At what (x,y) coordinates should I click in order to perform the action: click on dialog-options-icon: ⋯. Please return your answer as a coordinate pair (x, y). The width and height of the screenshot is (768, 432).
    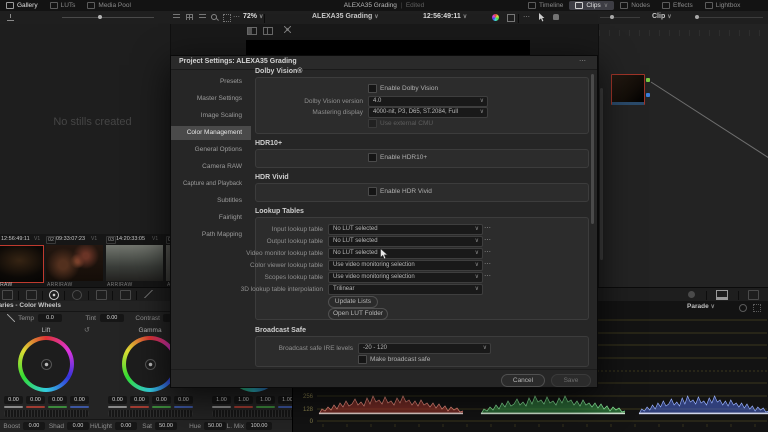
    Looking at the image, I should click on (583, 62).